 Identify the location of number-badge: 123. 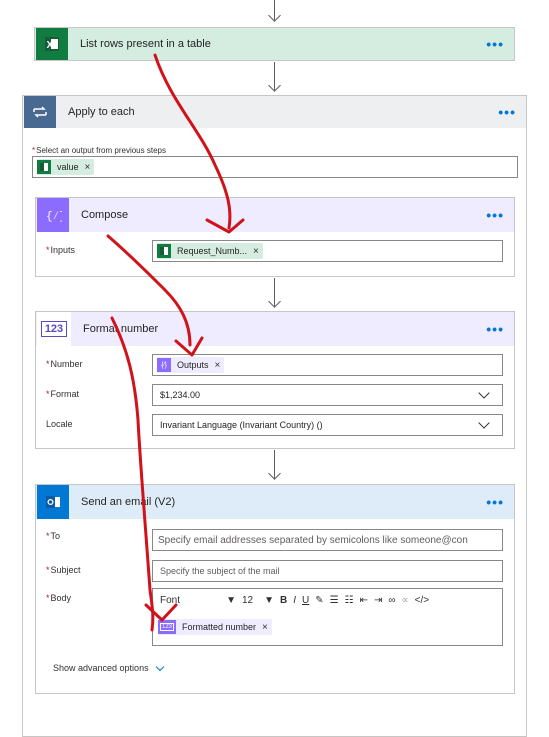
(54, 329).